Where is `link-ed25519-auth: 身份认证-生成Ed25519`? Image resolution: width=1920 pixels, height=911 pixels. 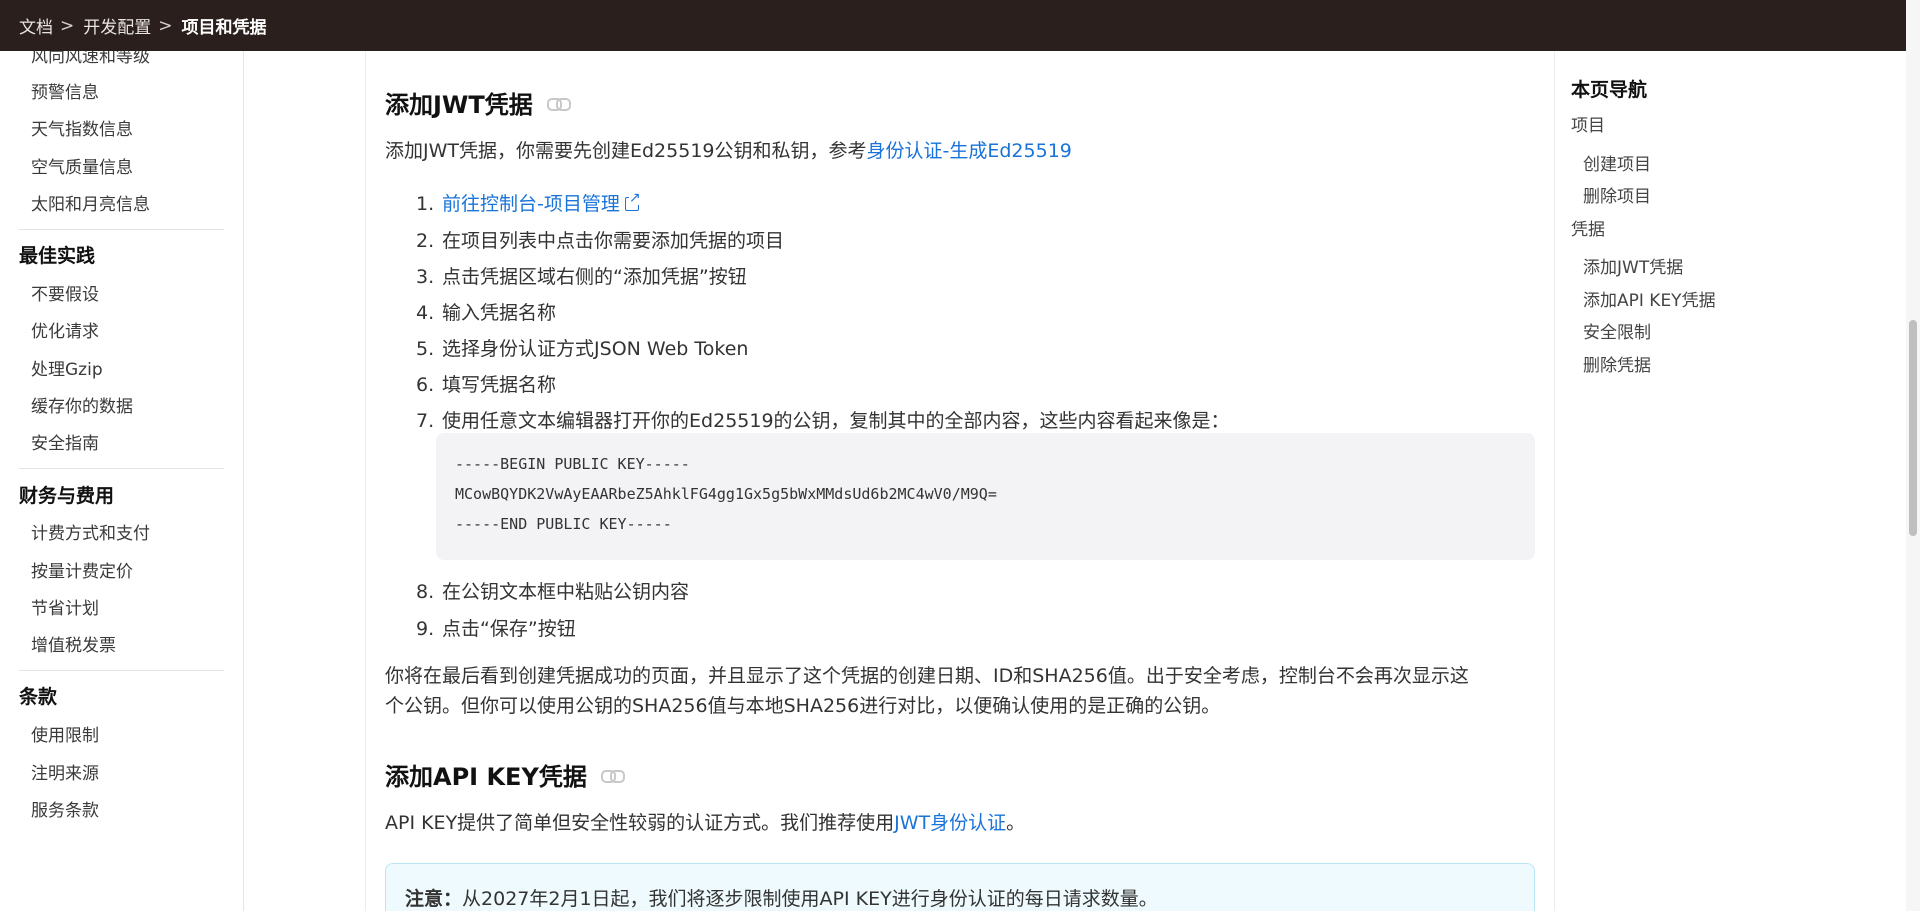
link-ed25519-auth: 身份认证-生成Ed25519 is located at coordinates (969, 151).